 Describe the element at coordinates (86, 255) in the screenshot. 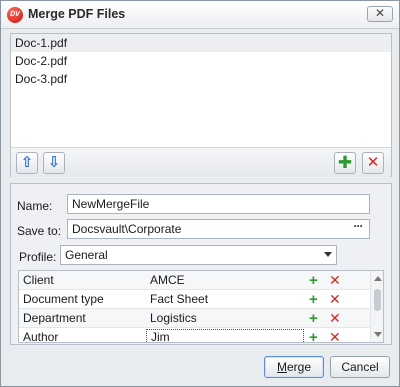

I see `profile-value: General` at that location.